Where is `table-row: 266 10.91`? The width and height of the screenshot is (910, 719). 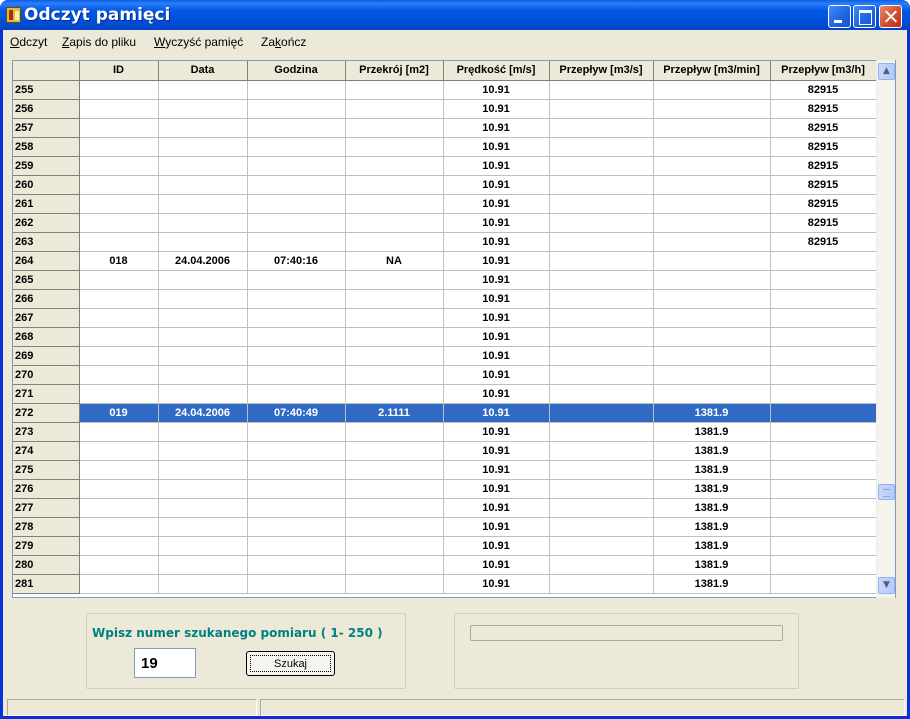
table-row: 266 10.91 is located at coordinates (445, 299).